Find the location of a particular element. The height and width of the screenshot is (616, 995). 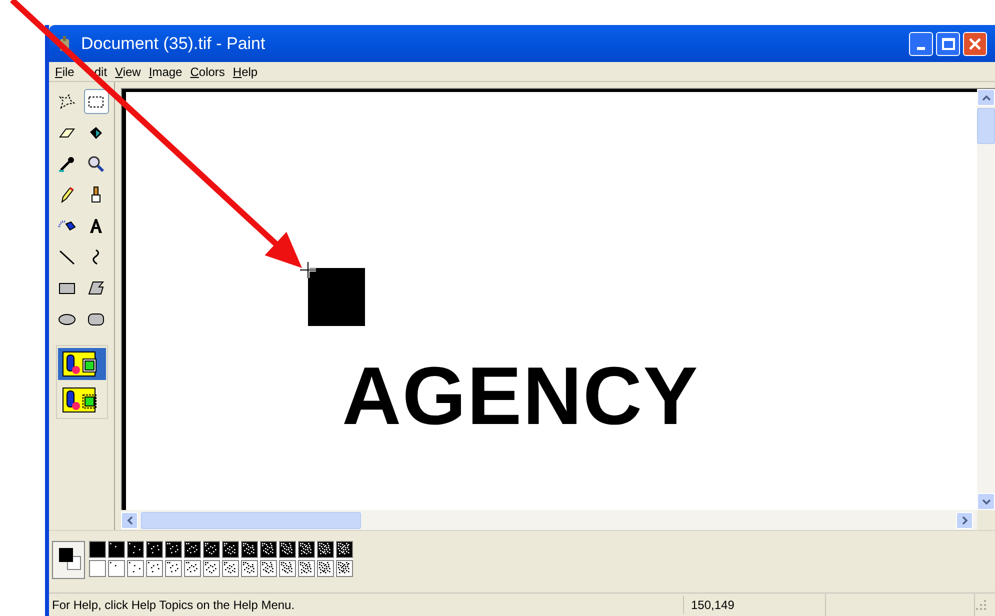

menu-item: File is located at coordinates (65, 71).